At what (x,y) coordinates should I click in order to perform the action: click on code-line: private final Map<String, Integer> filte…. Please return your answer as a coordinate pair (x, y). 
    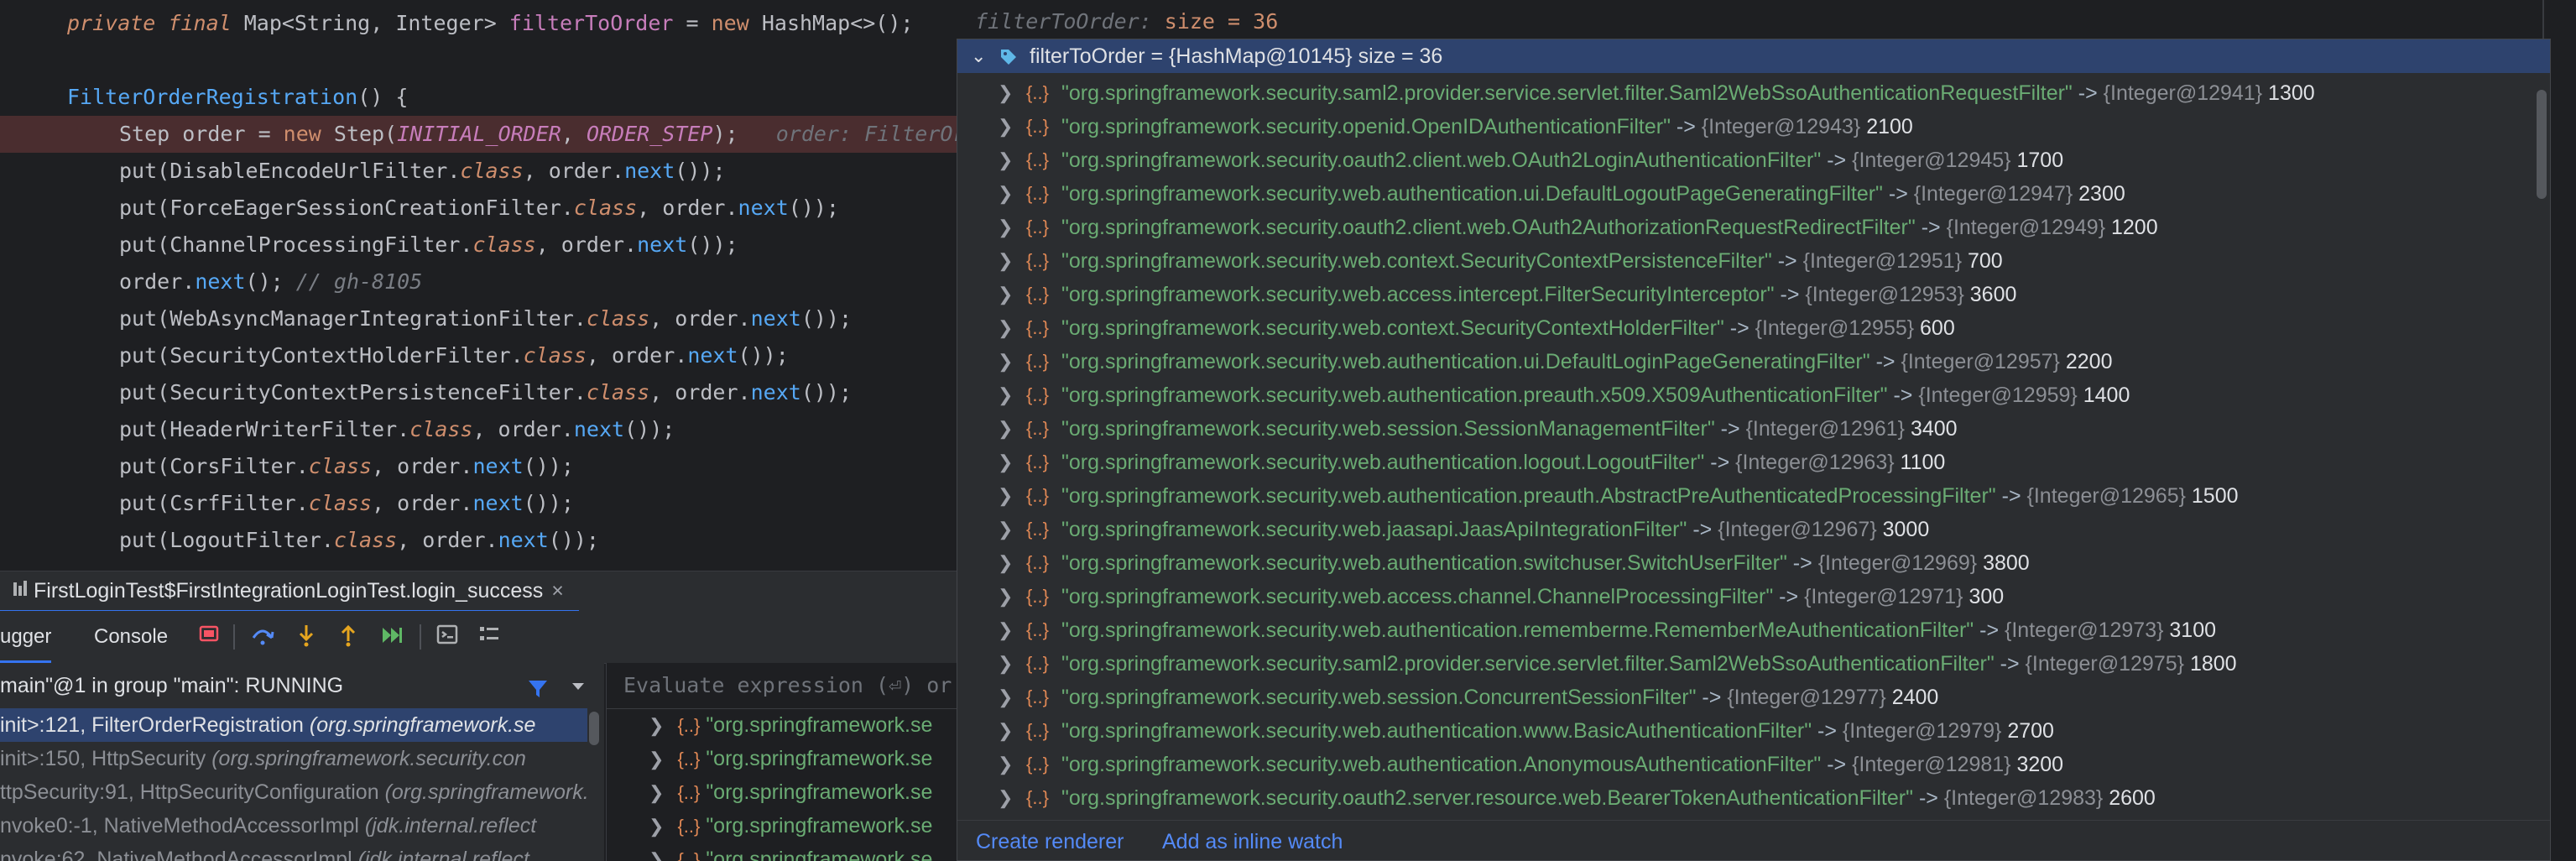
    Looking at the image, I should click on (479, 23).